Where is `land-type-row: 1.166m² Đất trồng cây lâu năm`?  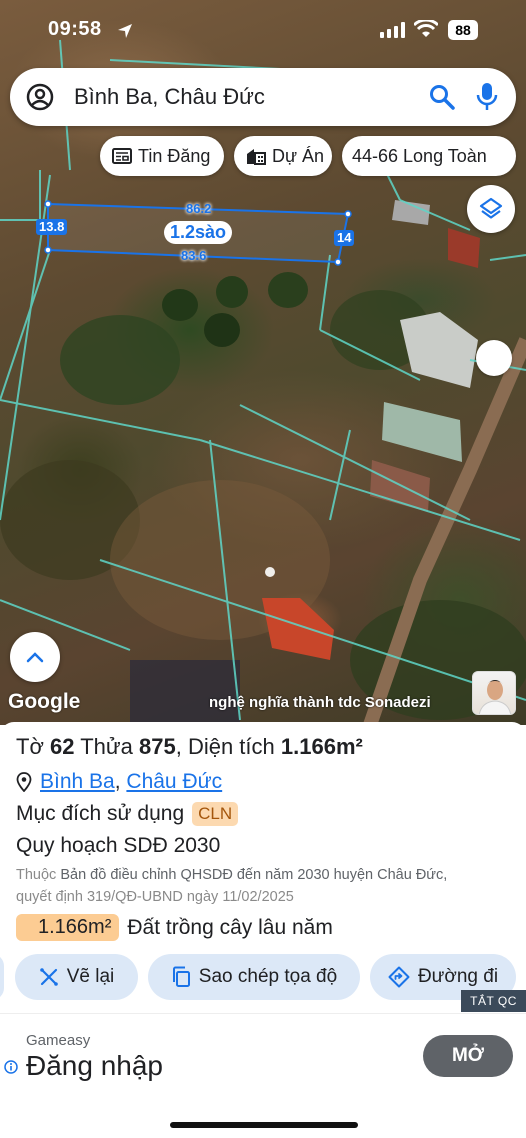
land-type-row: 1.166m² Đất trồng cây lâu năm is located at coordinates (174, 927).